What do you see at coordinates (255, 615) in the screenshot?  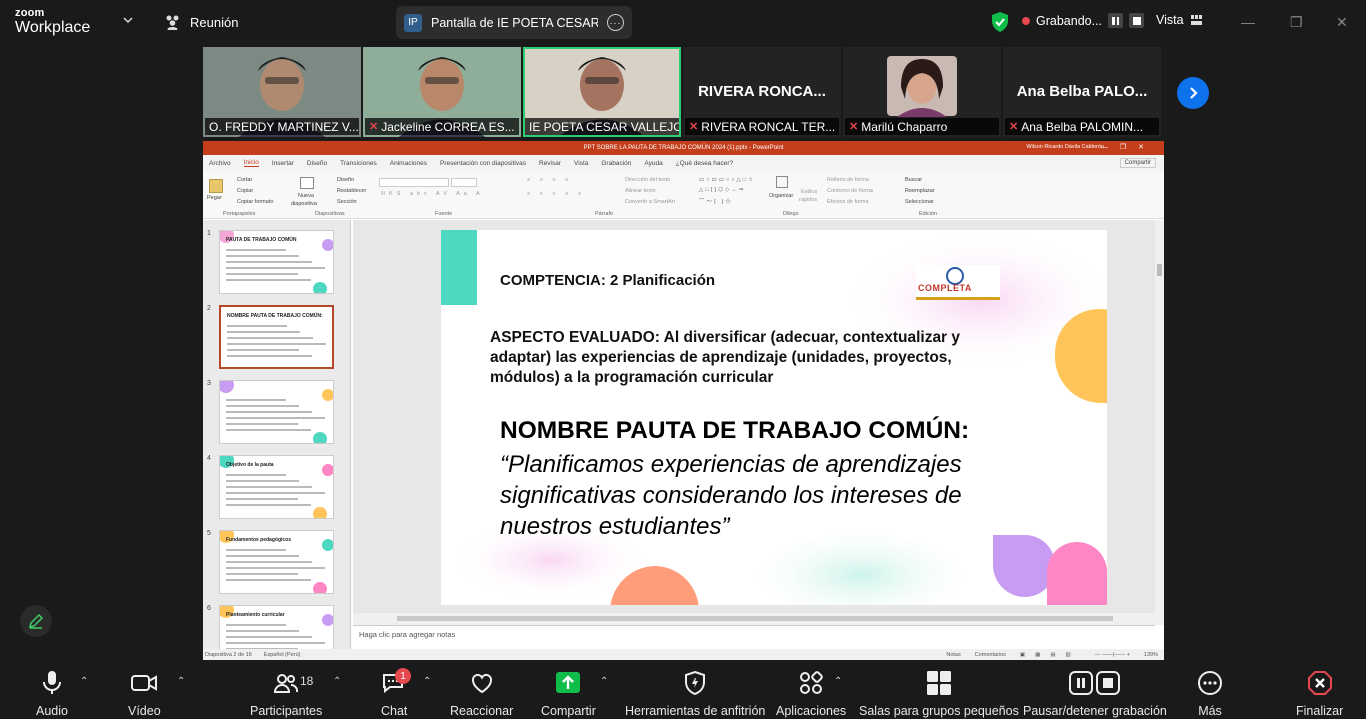 I see `thumbnail-title: Planteamiento curricular` at bounding box center [255, 615].